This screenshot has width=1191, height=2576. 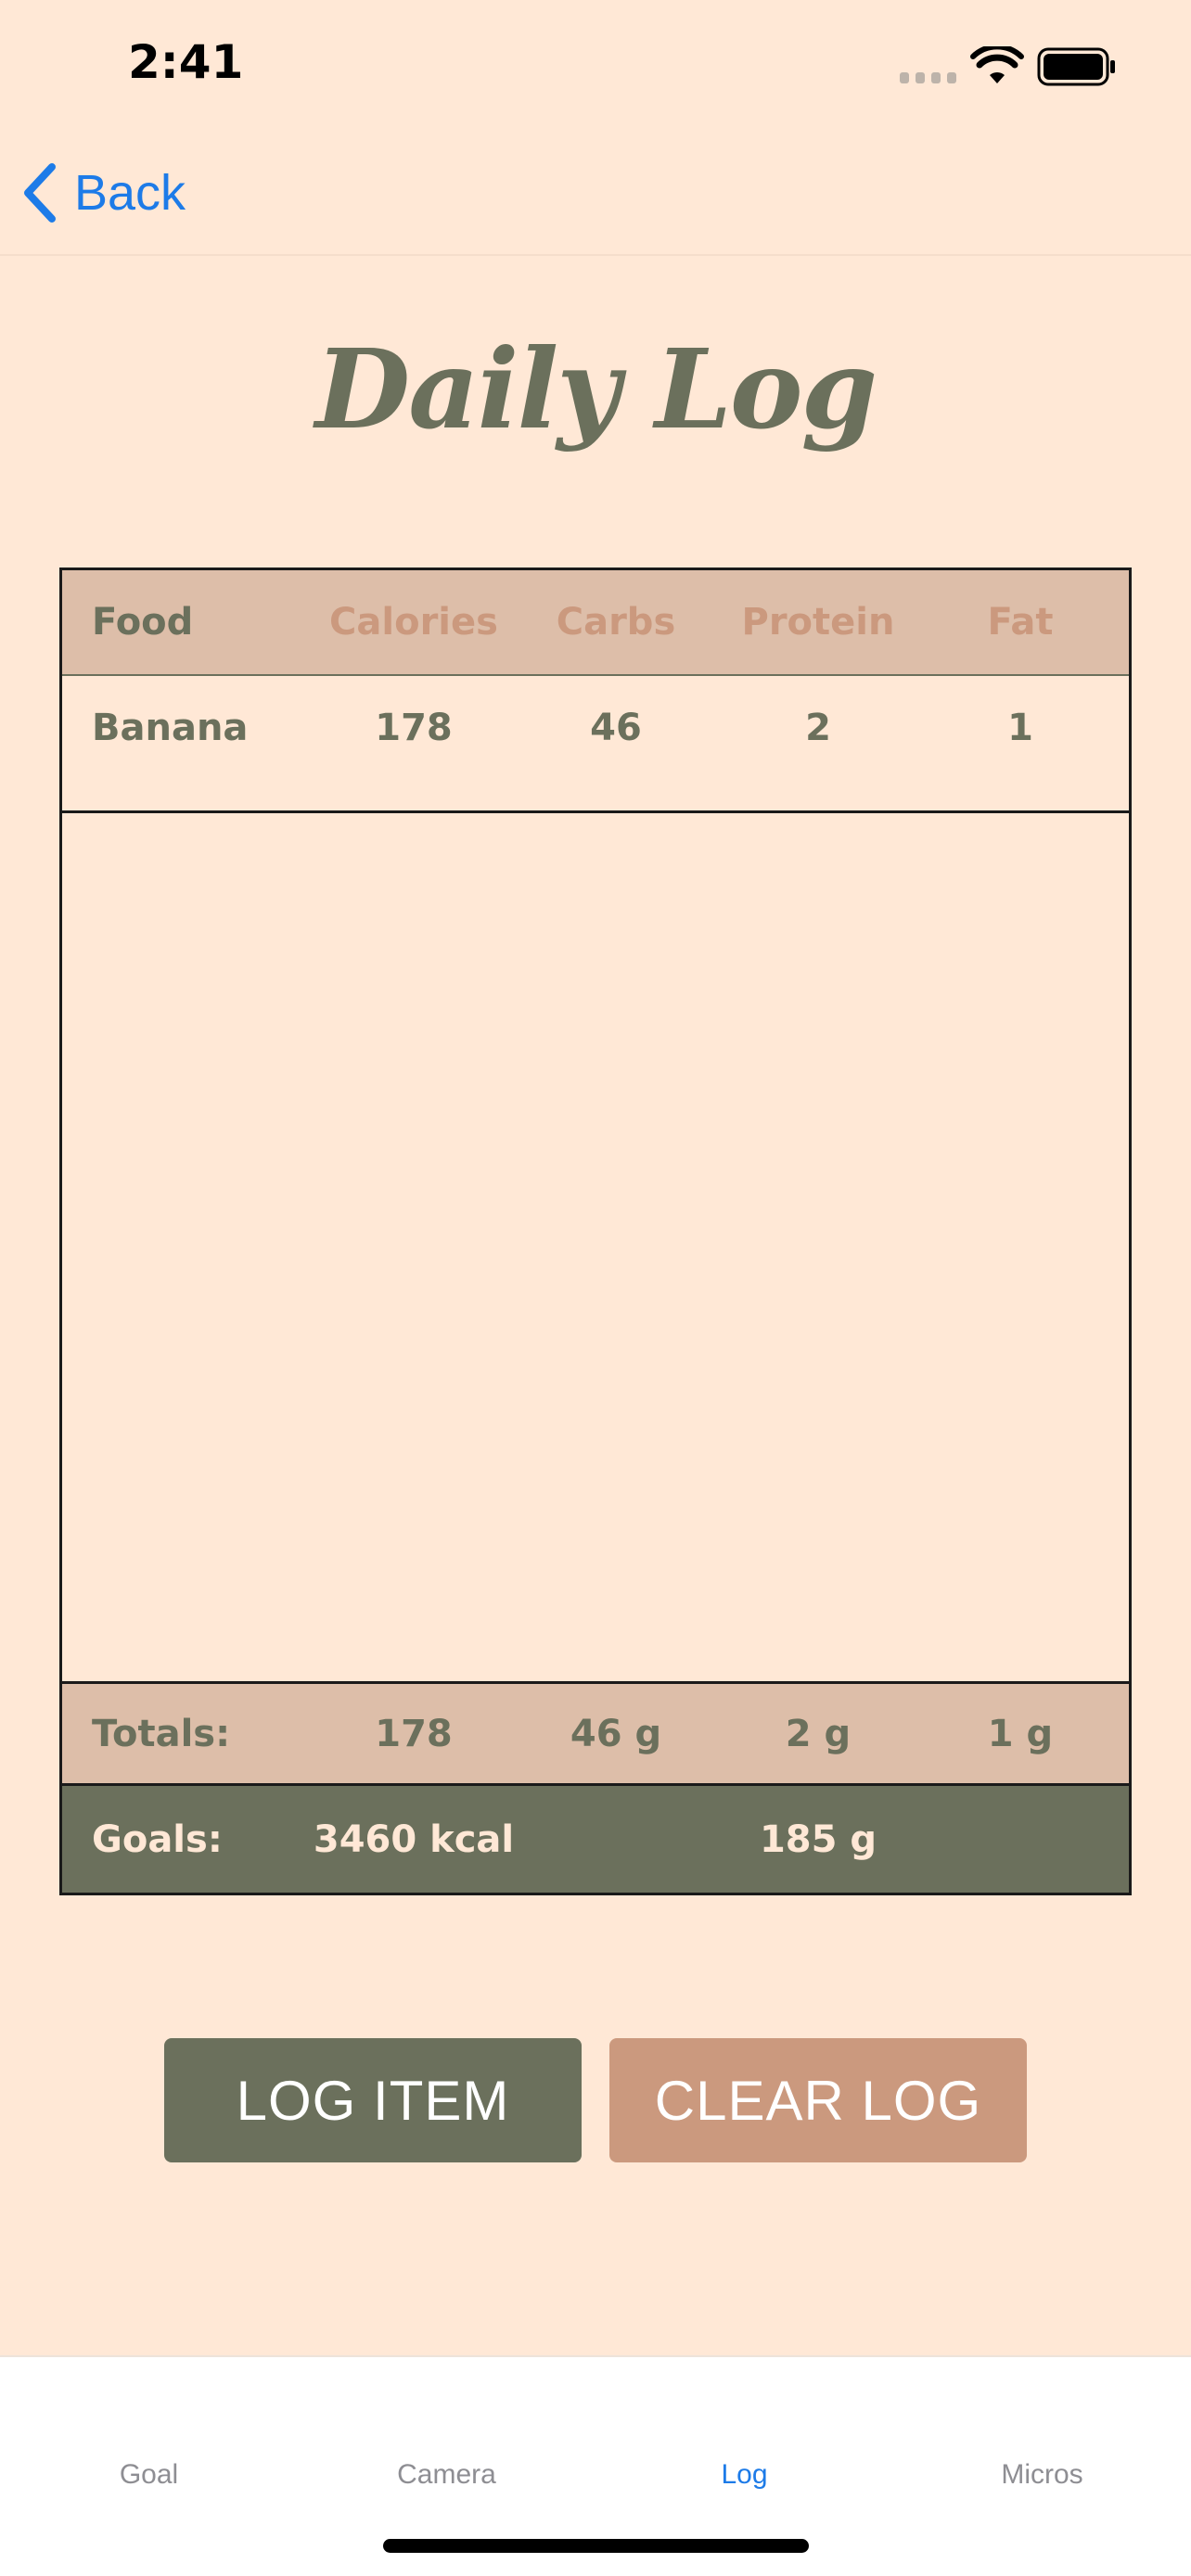 I want to click on goal-calories: 3460 kcal, so click(x=414, y=1839).